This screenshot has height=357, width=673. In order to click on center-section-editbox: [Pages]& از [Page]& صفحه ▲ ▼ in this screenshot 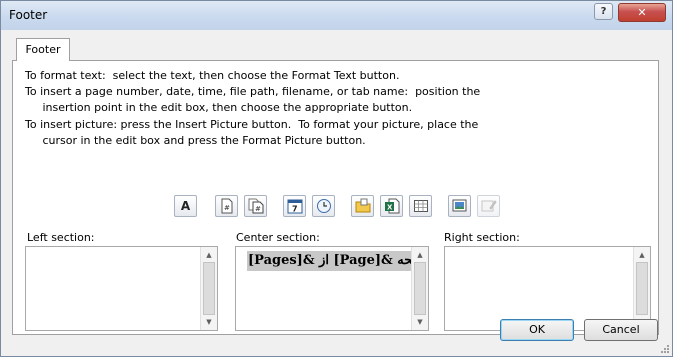, I will do `click(332, 288)`.